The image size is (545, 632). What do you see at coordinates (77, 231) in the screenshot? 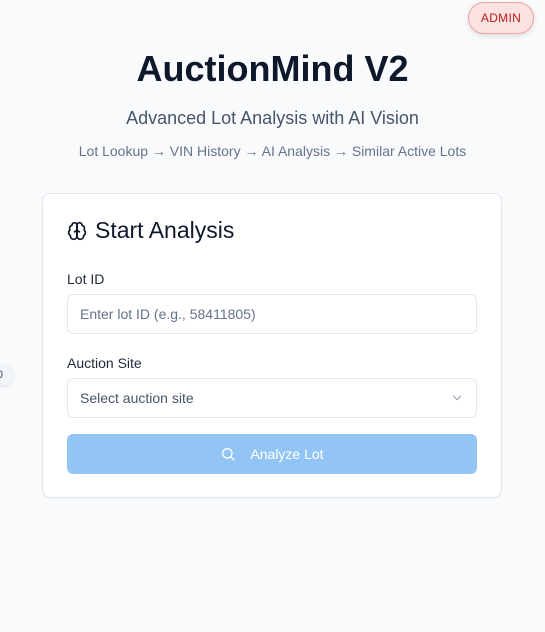
I see `brain-icon` at bounding box center [77, 231].